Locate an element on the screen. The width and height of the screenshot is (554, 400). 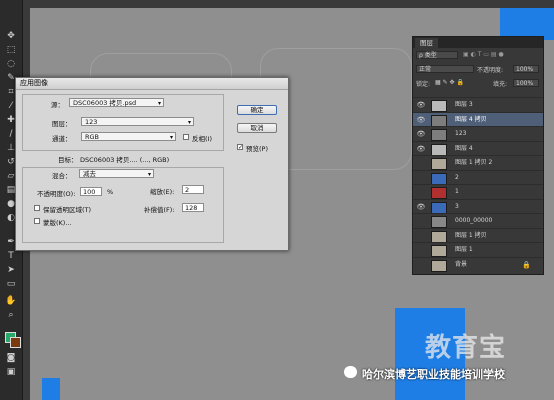
layer-kind-filter: ρ 类型 is located at coordinates (437, 55).